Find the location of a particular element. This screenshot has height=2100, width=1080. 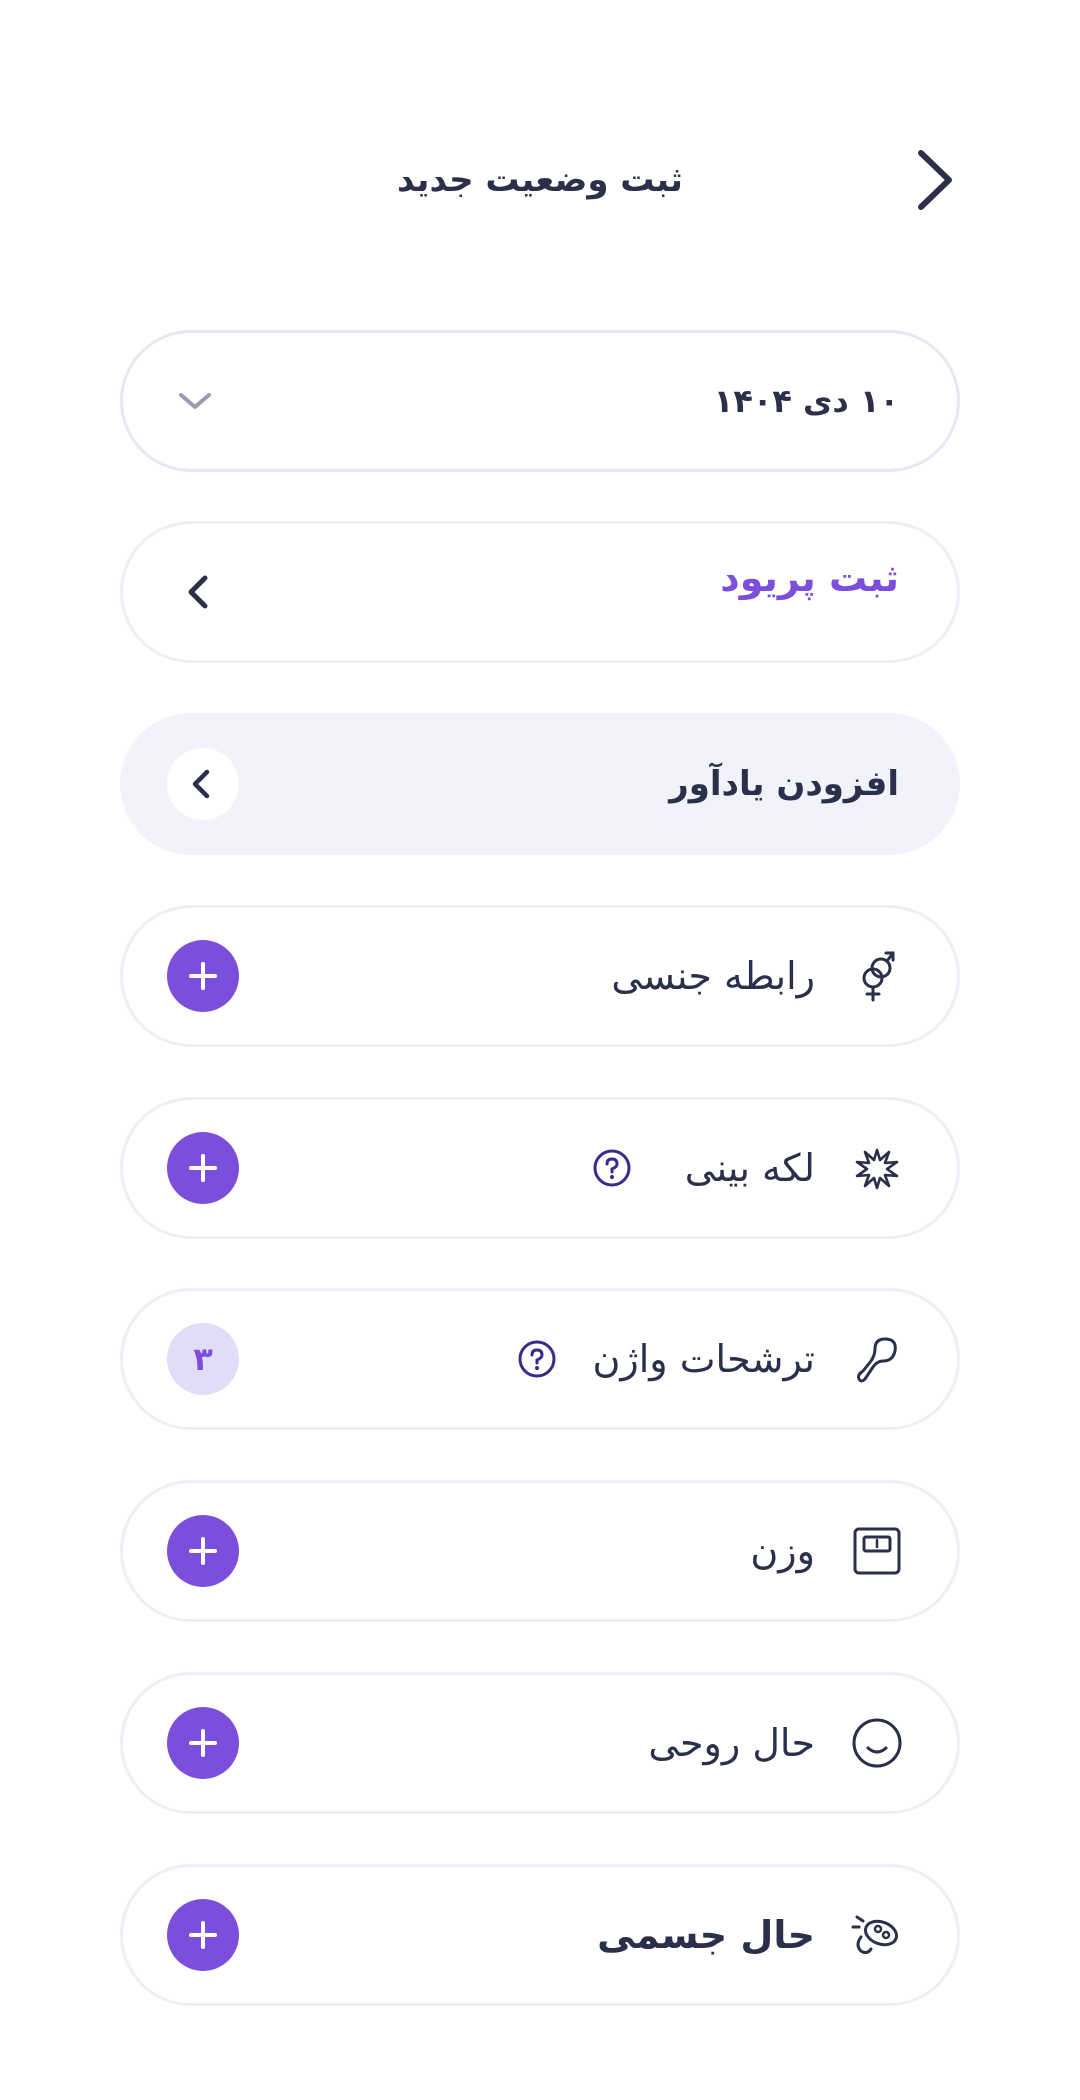

item-label: حال روحی is located at coordinates (731, 1743).